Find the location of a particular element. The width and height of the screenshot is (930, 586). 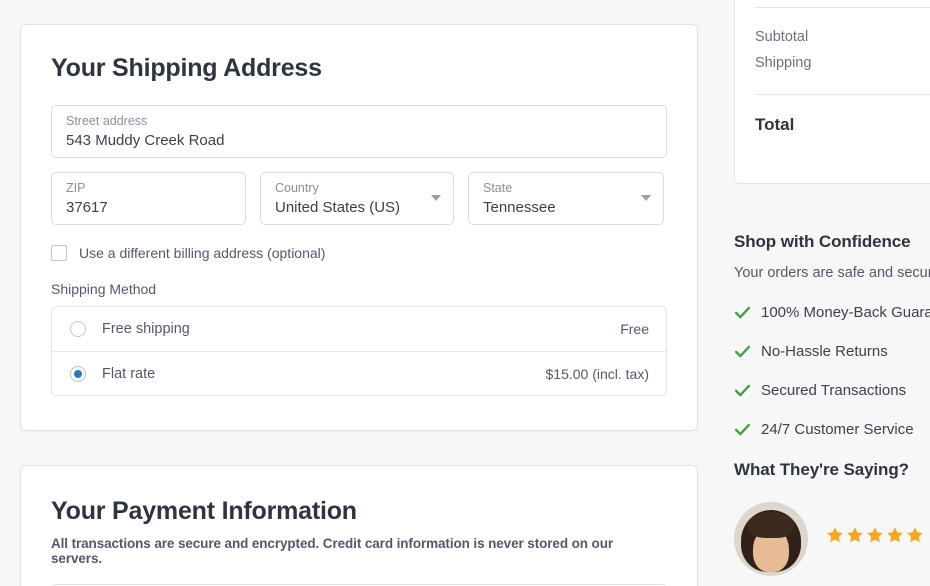

street-address-value: 543 Muddy Creek Road is located at coordinates (145, 140).